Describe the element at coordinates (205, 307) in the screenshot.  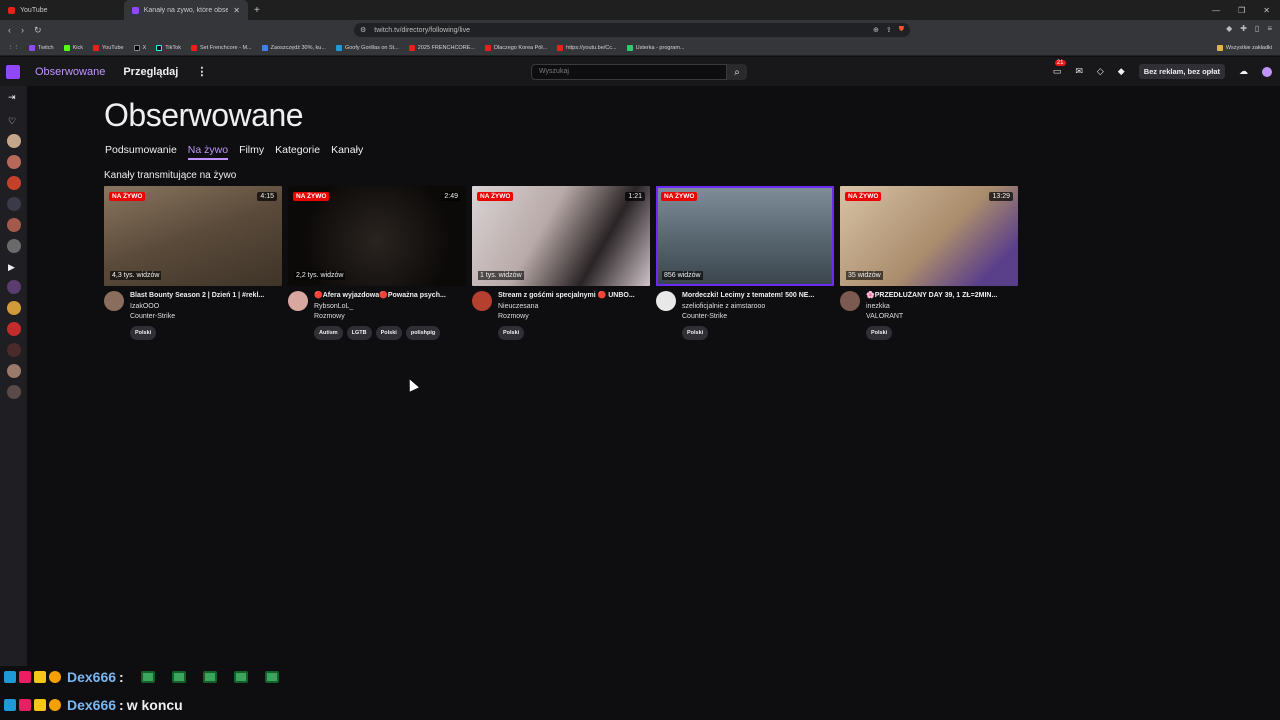
I see `channel-name: IzakOOO` at that location.